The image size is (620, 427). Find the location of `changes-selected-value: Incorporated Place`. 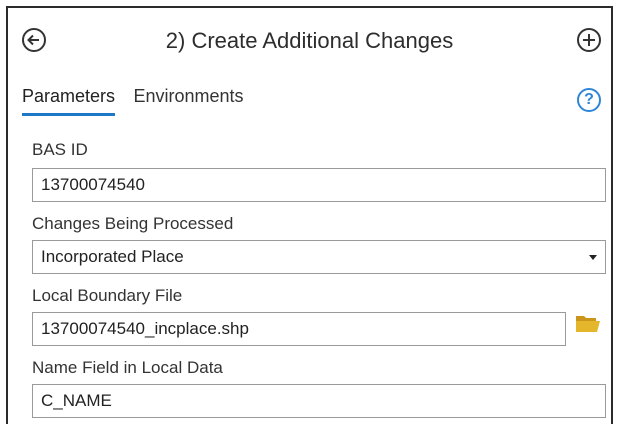

changes-selected-value: Incorporated Place is located at coordinates (112, 256).